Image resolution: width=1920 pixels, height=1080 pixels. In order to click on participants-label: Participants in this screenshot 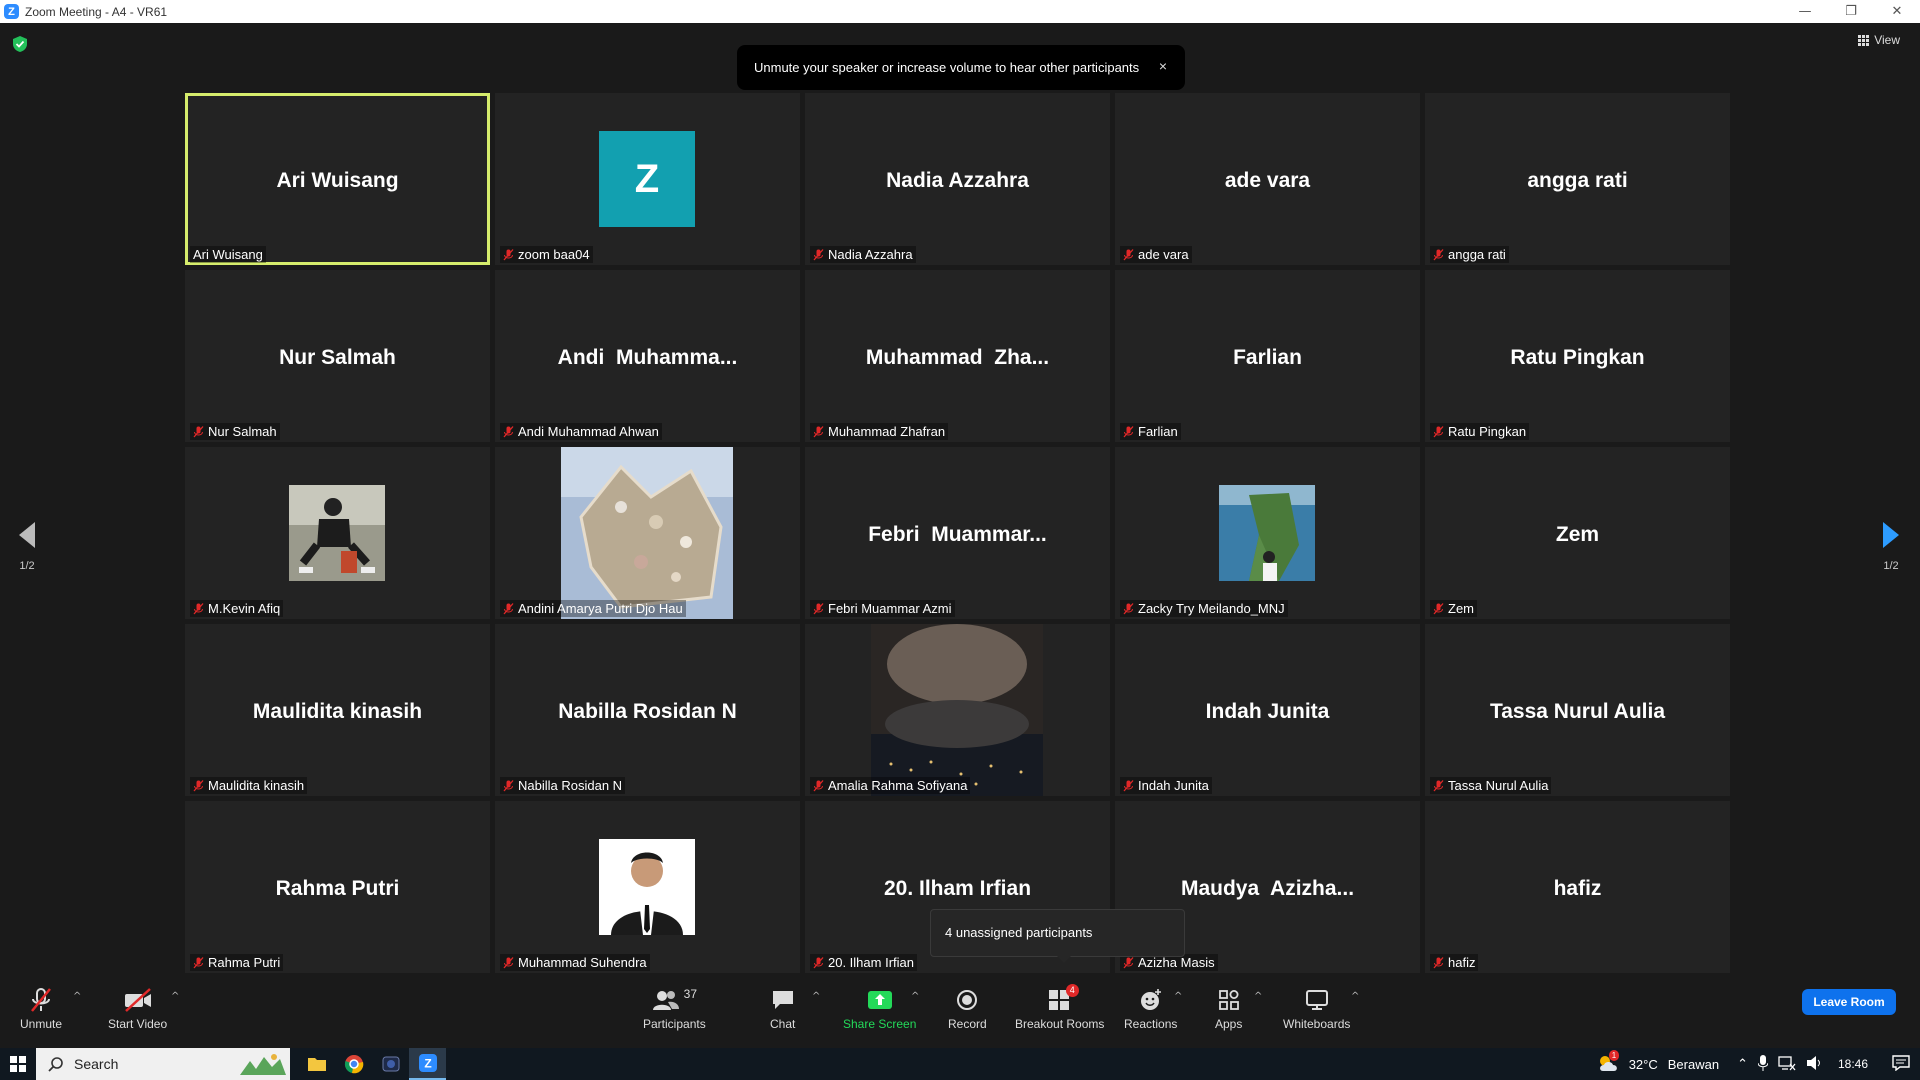, I will do `click(674, 1024)`.